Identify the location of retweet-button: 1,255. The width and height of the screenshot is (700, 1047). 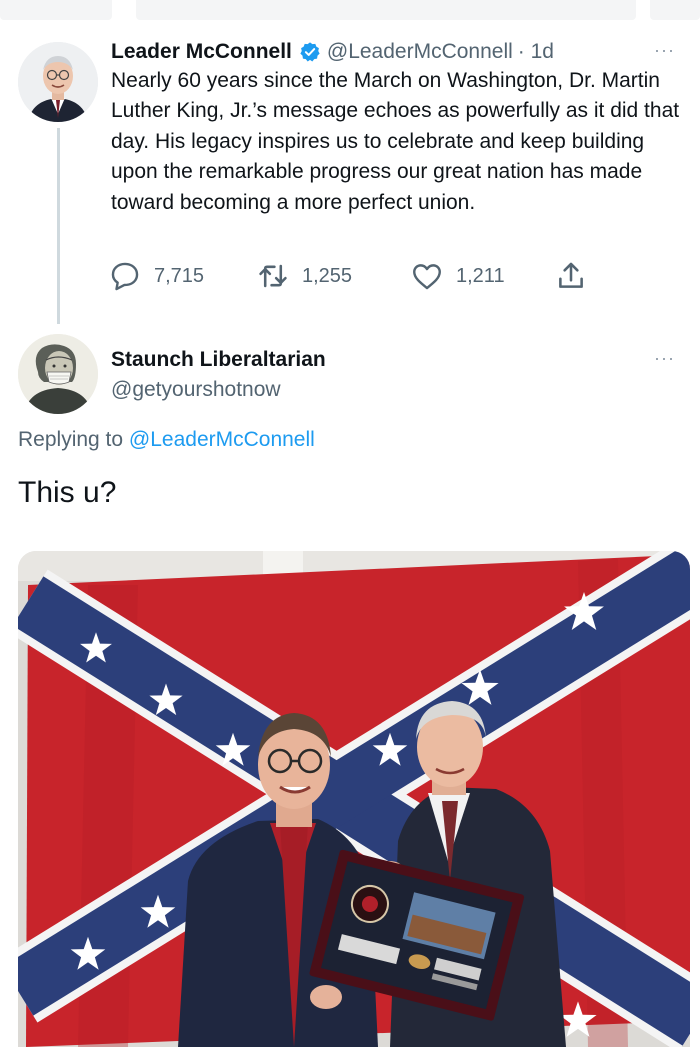
(304, 276).